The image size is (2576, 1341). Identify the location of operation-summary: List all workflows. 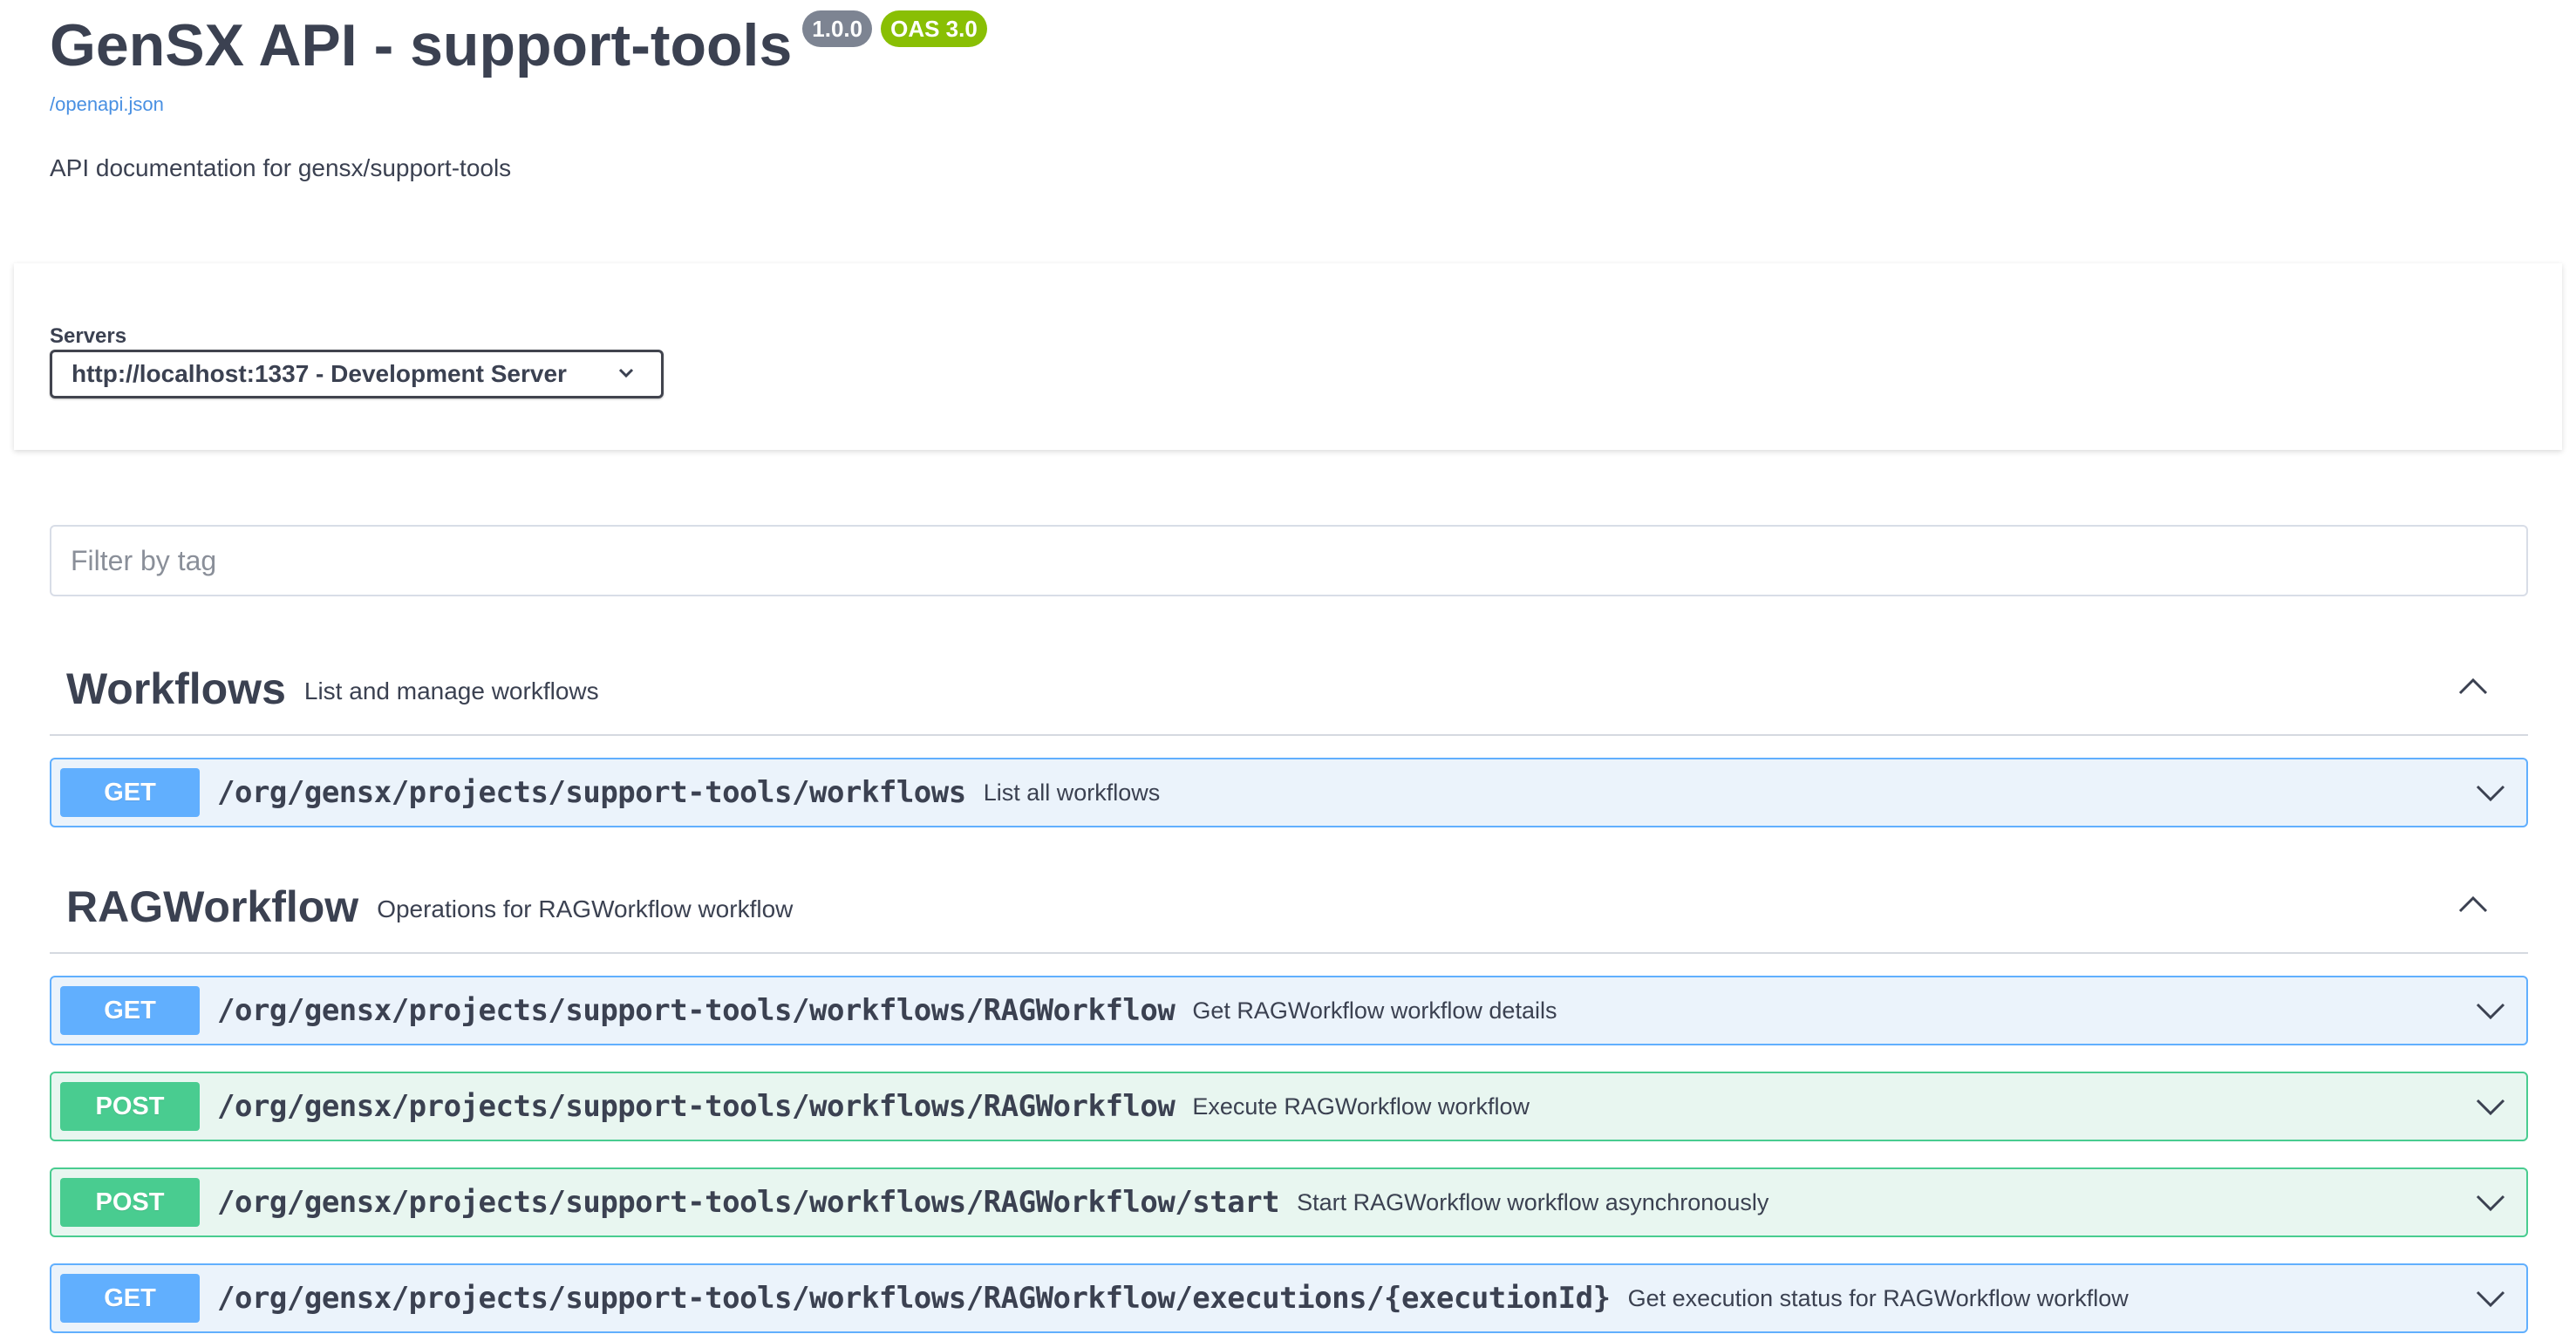
(1072, 792).